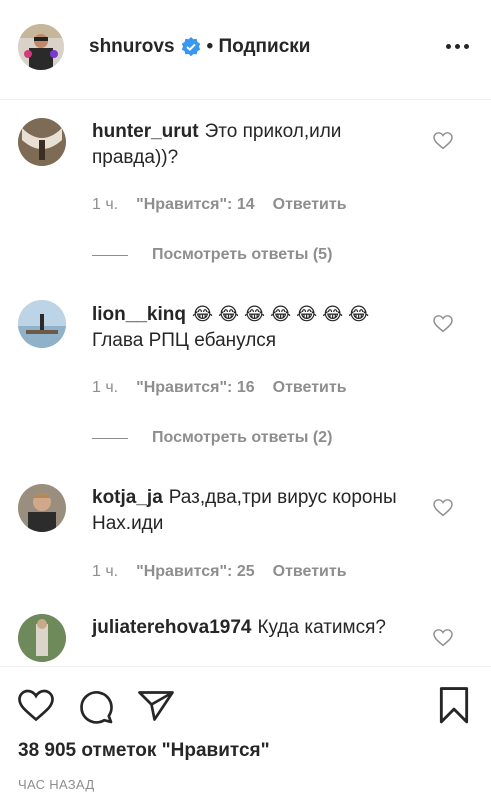 The image size is (491, 803). I want to click on view-replies-button: Посмотреть ответы (2), so click(212, 438).